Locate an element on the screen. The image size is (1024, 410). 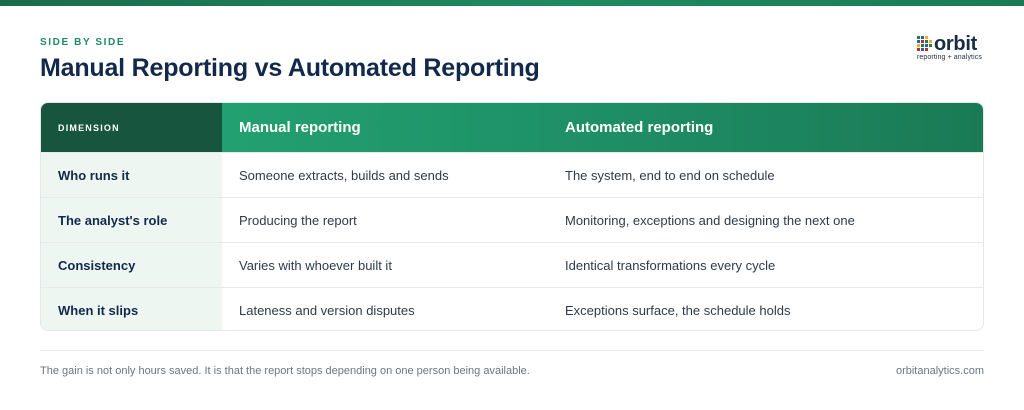
logo-wordmark: orbit is located at coordinates (955, 44).